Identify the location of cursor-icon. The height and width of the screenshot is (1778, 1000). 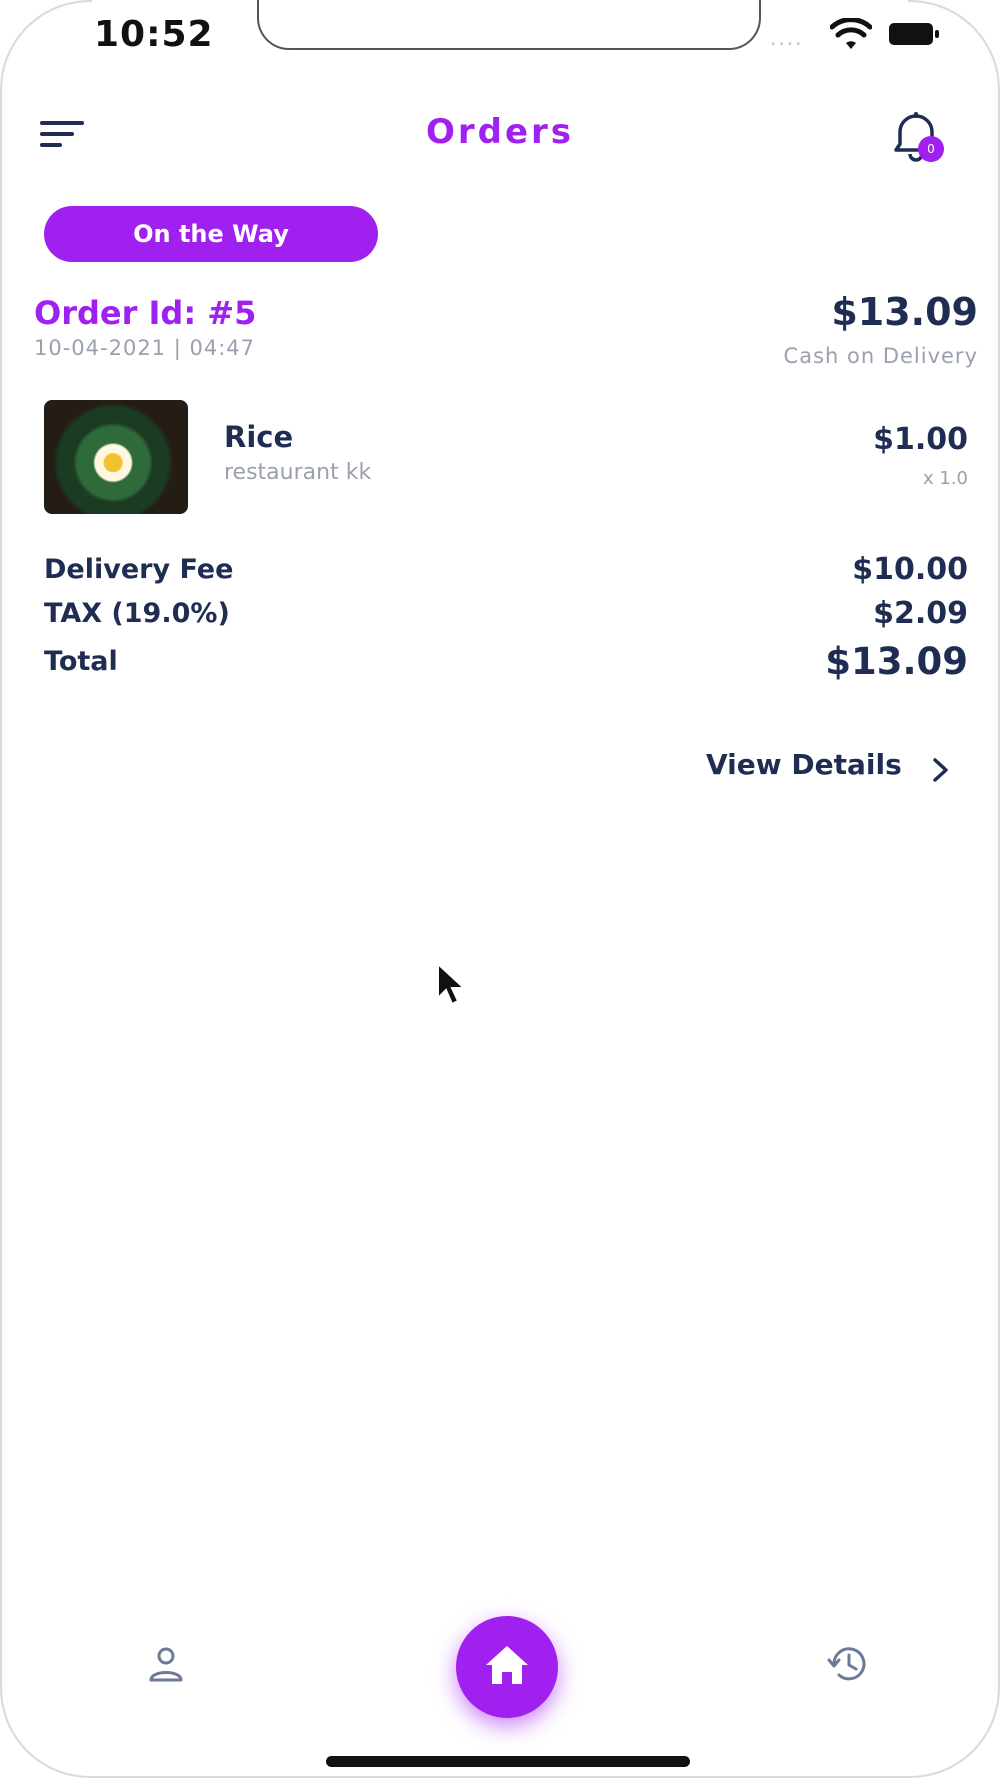
(452, 984).